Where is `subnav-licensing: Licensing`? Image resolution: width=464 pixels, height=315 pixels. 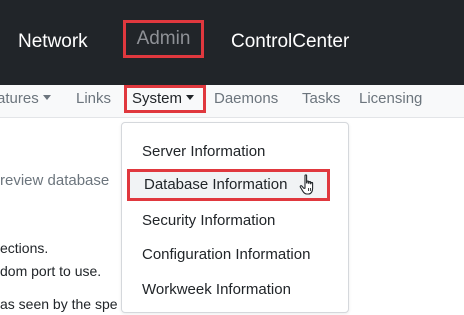
subnav-licensing: Licensing is located at coordinates (390, 99).